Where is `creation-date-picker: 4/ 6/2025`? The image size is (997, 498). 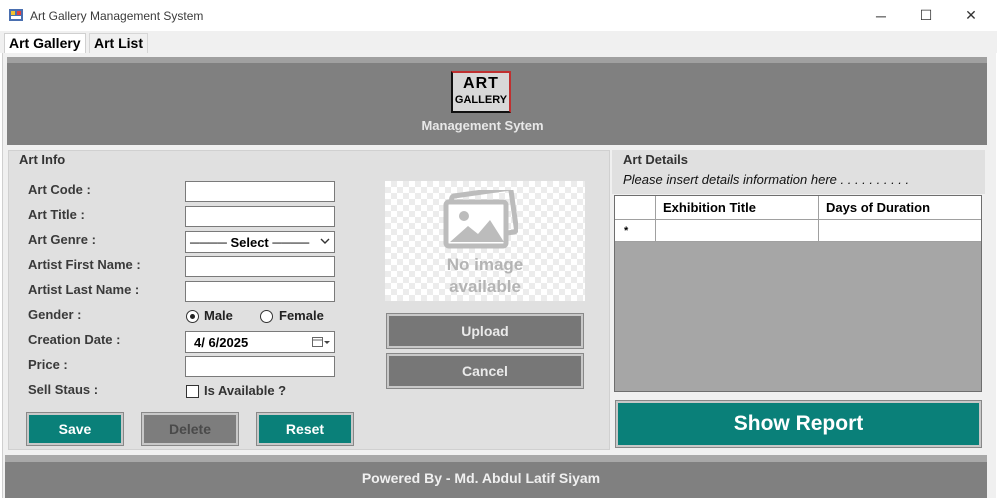 creation-date-picker: 4/ 6/2025 is located at coordinates (260, 342).